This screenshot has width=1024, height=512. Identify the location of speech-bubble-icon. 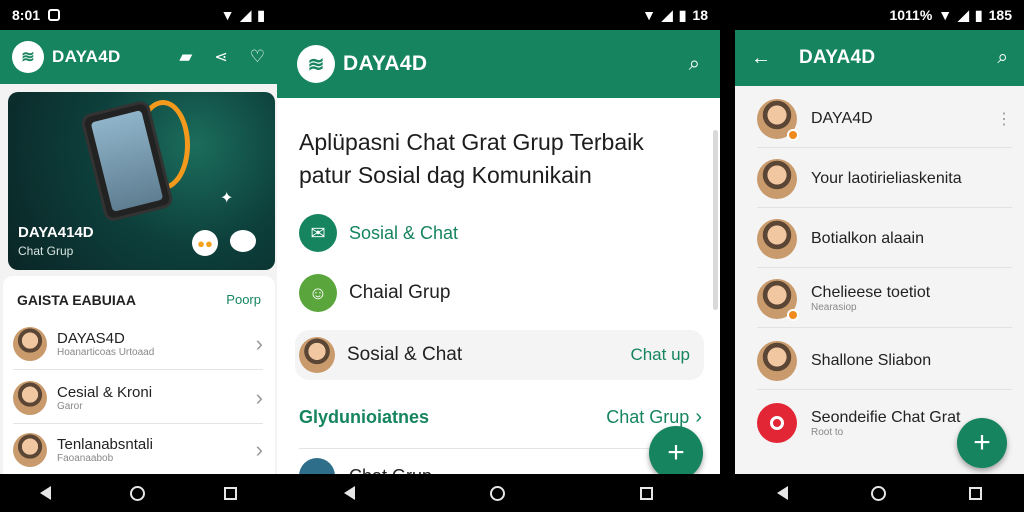
(243, 241).